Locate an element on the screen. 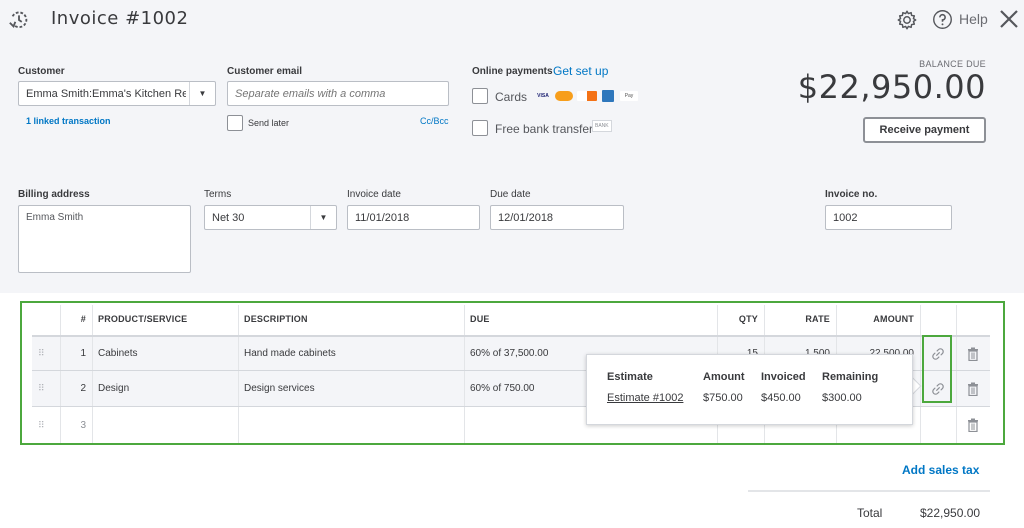  send-later-label: Send later is located at coordinates (269, 123).